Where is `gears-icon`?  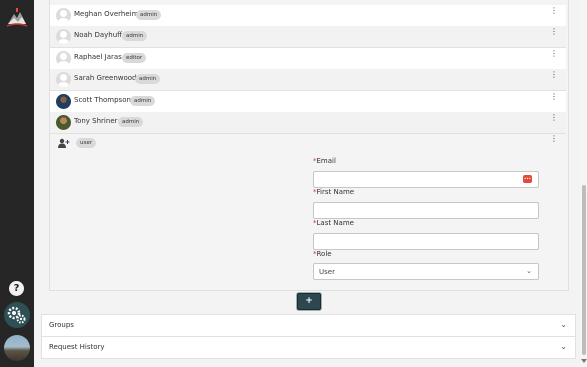
gears-icon is located at coordinates (16, 315).